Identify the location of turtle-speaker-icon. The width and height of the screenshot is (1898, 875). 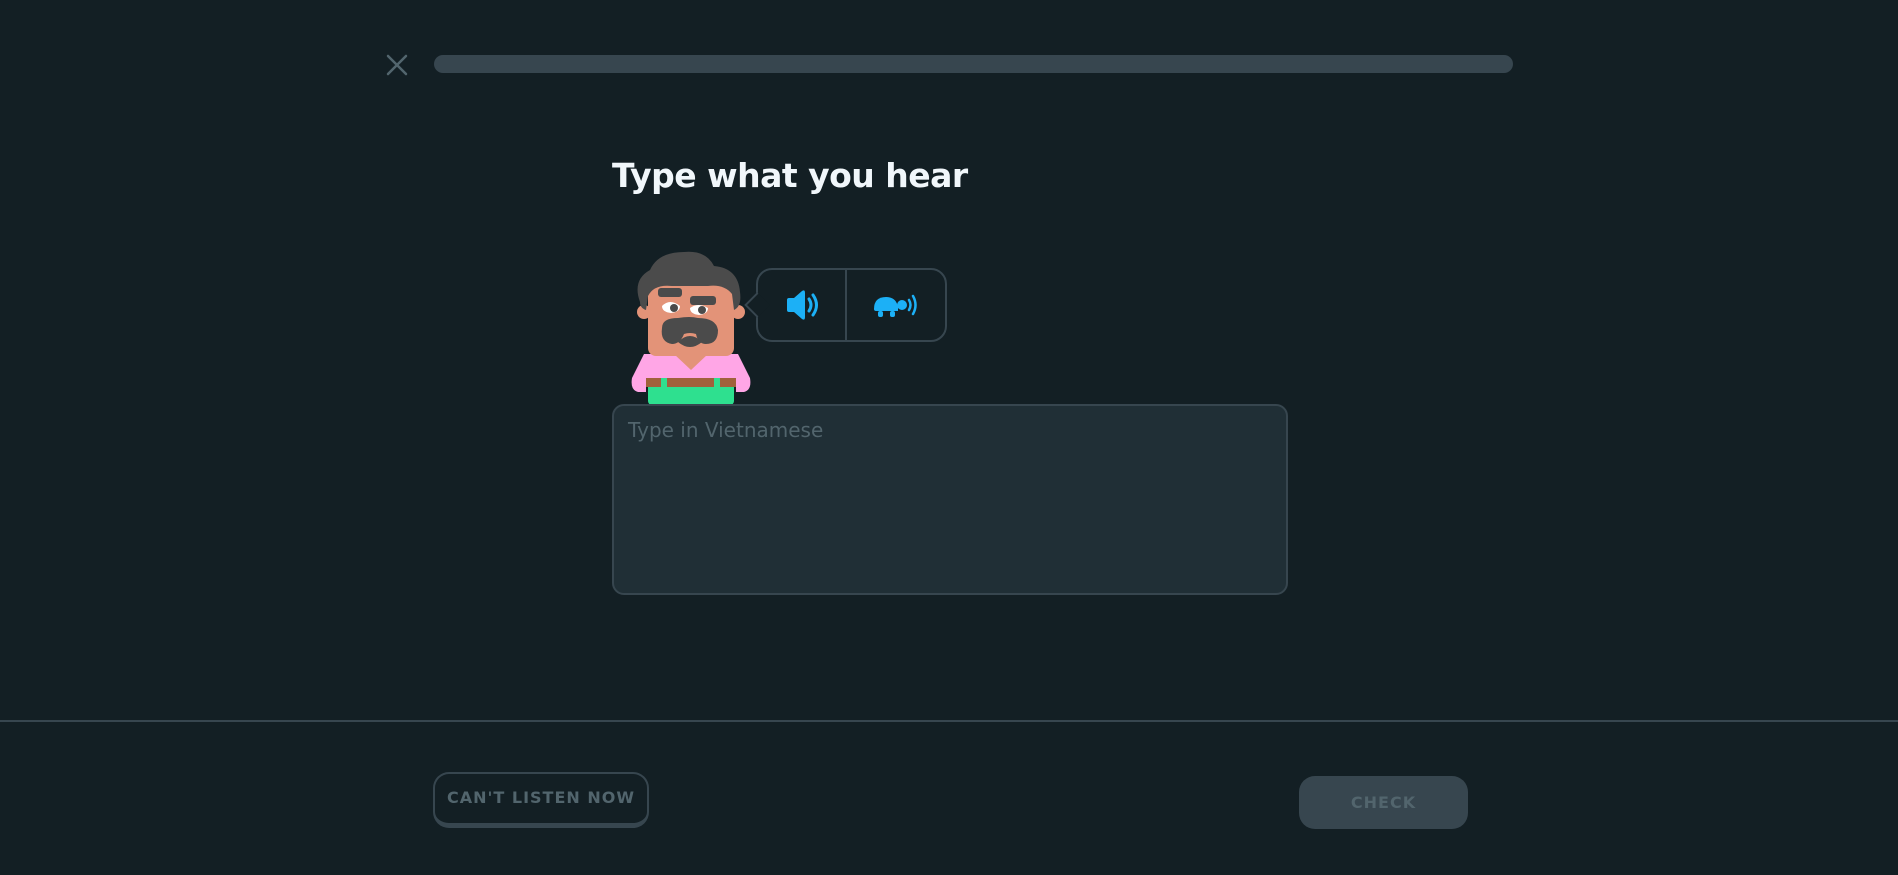
(895, 305).